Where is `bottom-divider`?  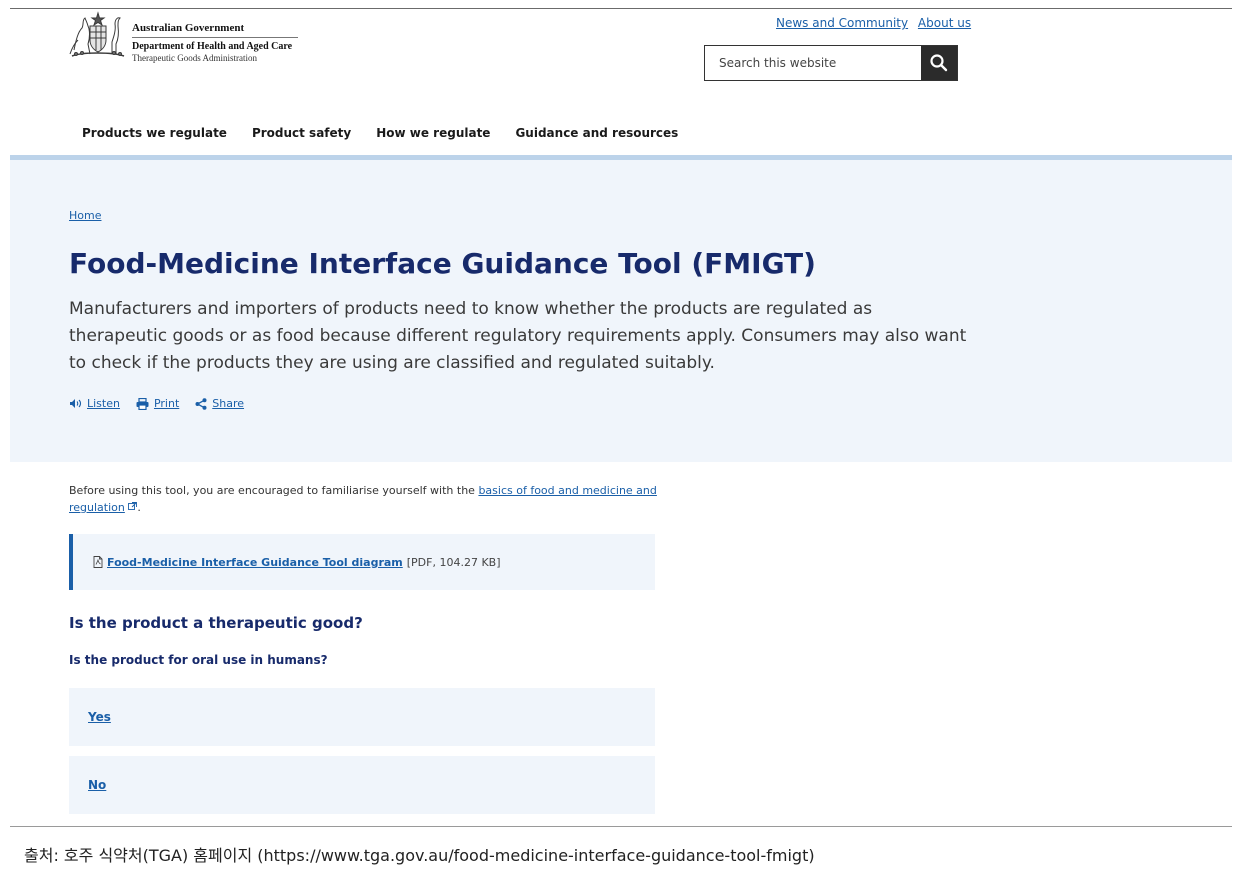
bottom-divider is located at coordinates (621, 826).